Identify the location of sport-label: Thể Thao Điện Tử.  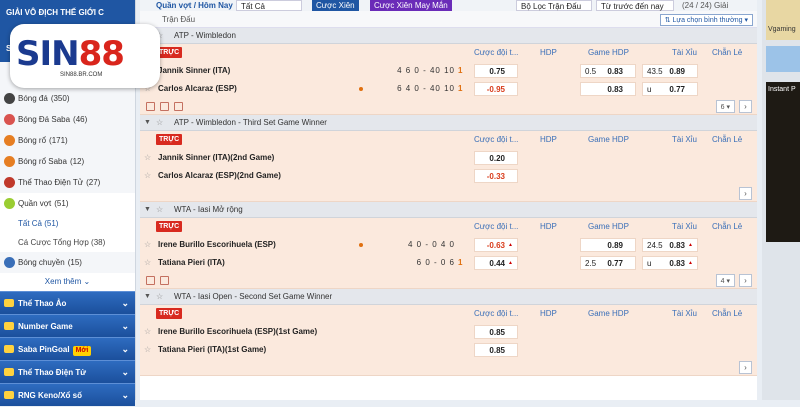
(51, 182).